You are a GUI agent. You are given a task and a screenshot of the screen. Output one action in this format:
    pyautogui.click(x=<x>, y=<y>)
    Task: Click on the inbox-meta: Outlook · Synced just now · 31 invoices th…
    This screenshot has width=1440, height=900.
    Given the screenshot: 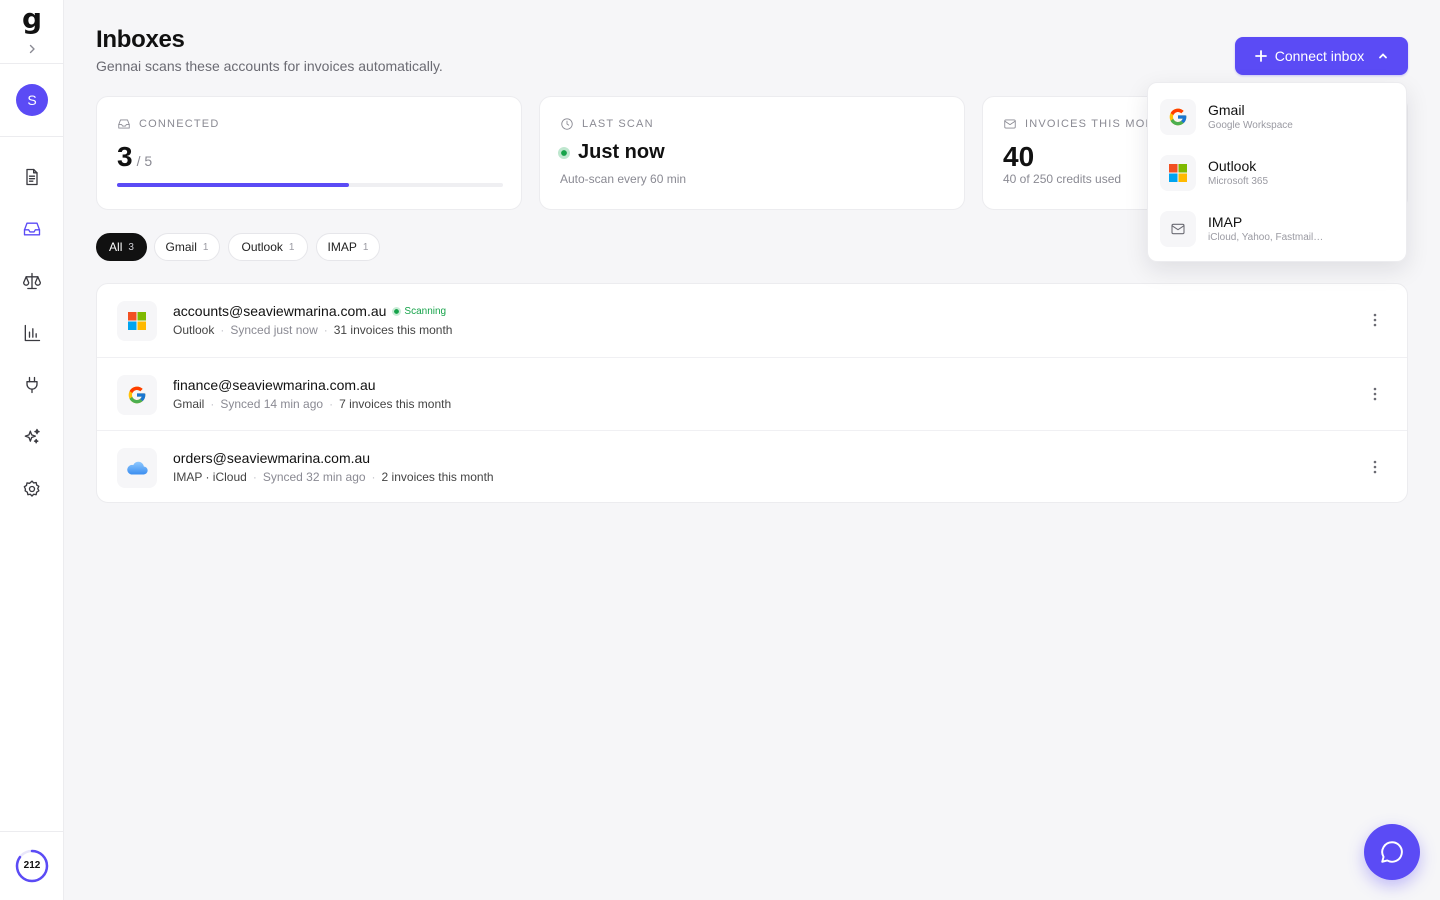 What is the action you would take?
    pyautogui.click(x=313, y=330)
    